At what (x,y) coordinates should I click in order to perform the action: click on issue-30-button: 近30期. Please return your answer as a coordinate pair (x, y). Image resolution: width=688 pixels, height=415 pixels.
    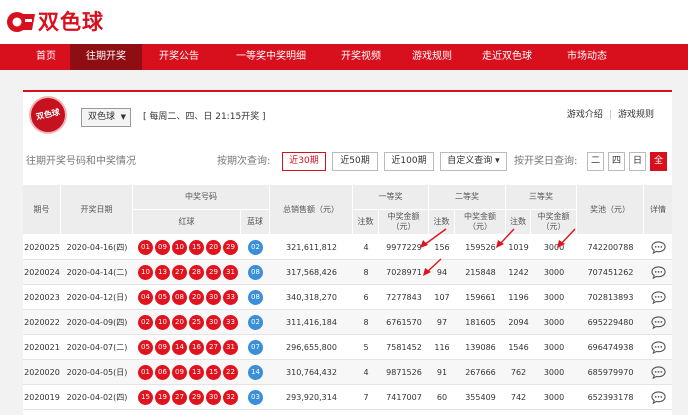
    Looking at the image, I should click on (304, 161).